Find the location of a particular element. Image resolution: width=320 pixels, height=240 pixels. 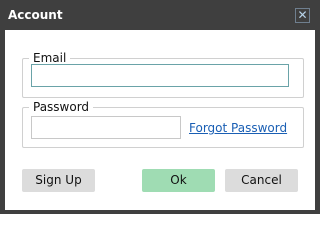

close-icon: ✕ is located at coordinates (302, 15).